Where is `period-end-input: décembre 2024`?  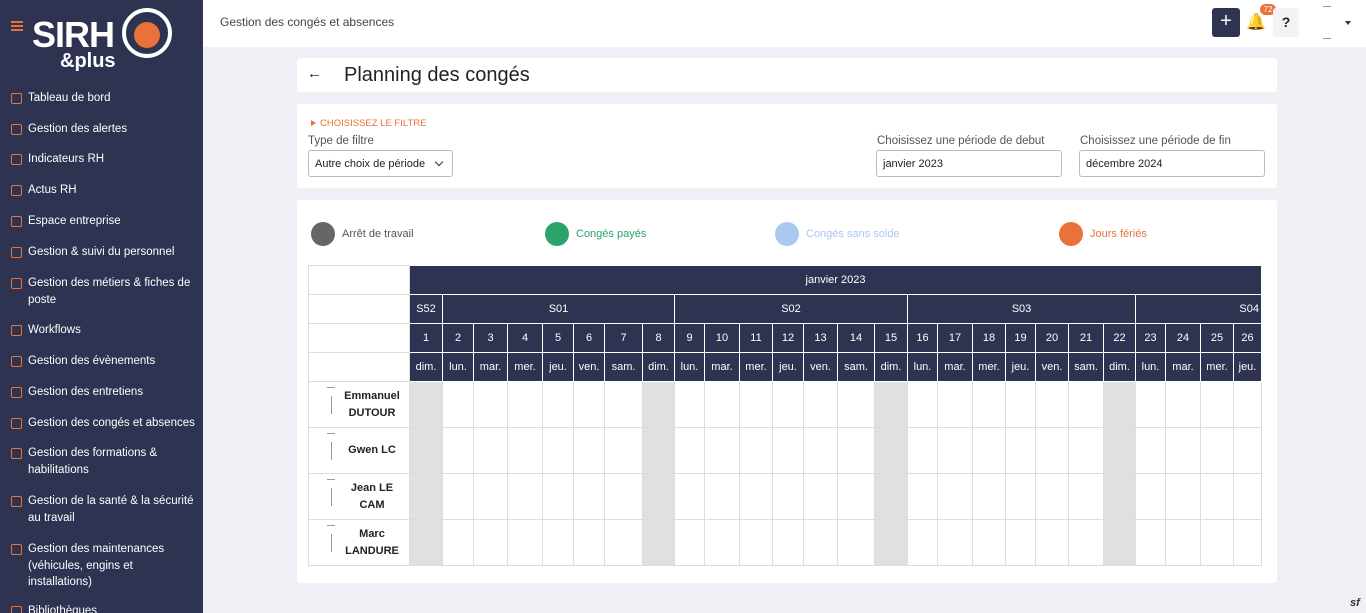 period-end-input: décembre 2024 is located at coordinates (1172, 163).